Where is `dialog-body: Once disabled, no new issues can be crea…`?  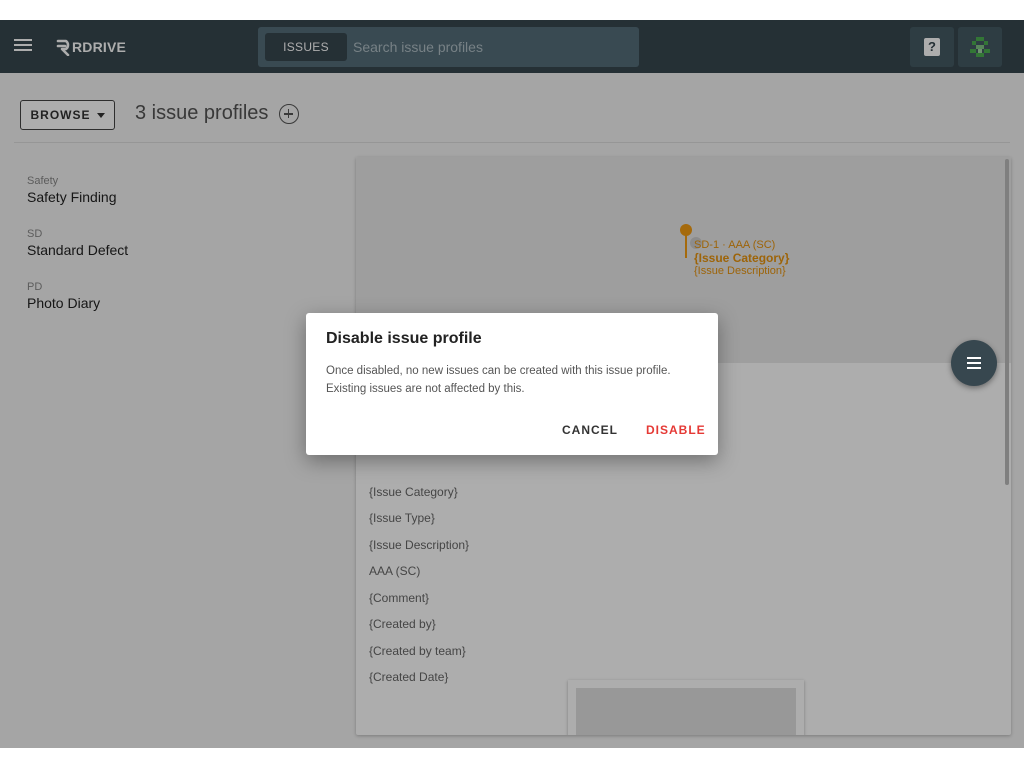
dialog-body: Once disabled, no new issues can be crea… is located at coordinates (516, 380).